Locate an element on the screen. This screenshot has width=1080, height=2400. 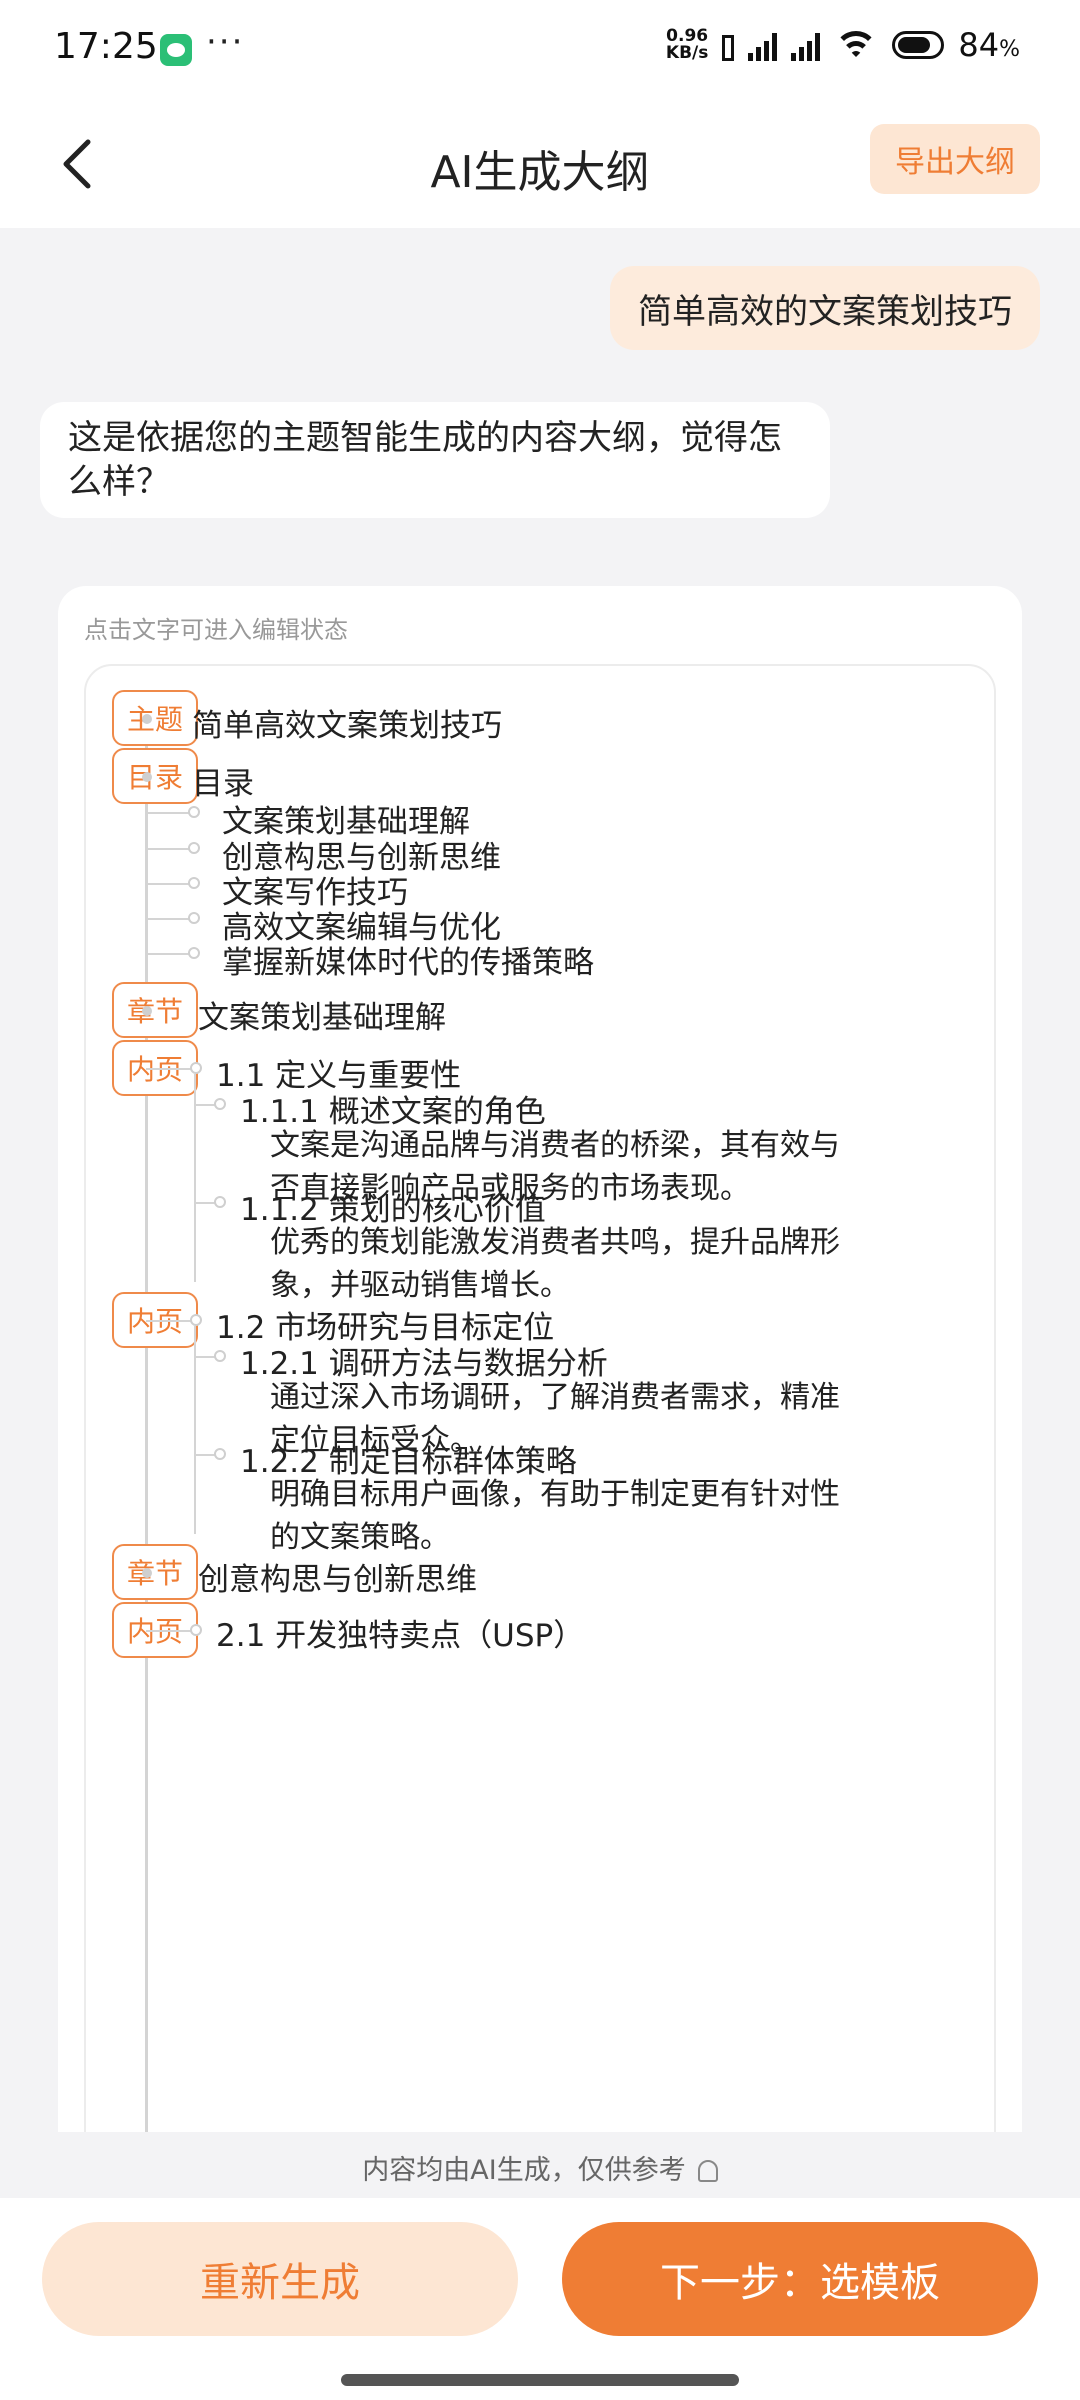
status-time: 17:25 is located at coordinates (106, 46).